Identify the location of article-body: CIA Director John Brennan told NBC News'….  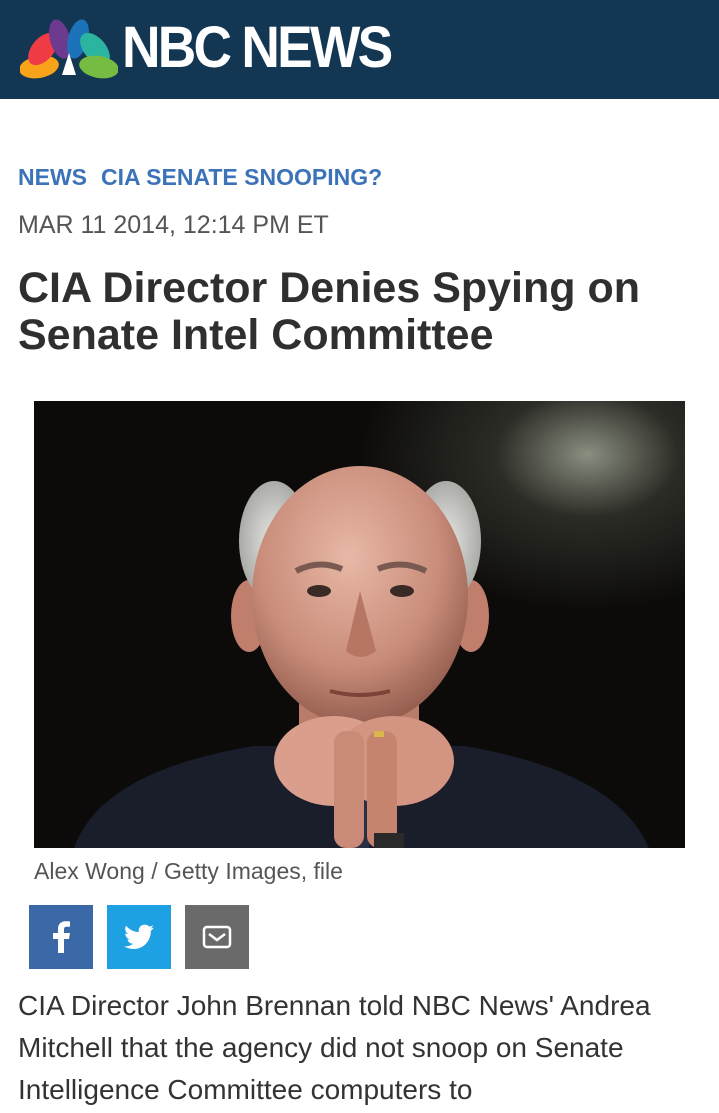
(334, 1047).